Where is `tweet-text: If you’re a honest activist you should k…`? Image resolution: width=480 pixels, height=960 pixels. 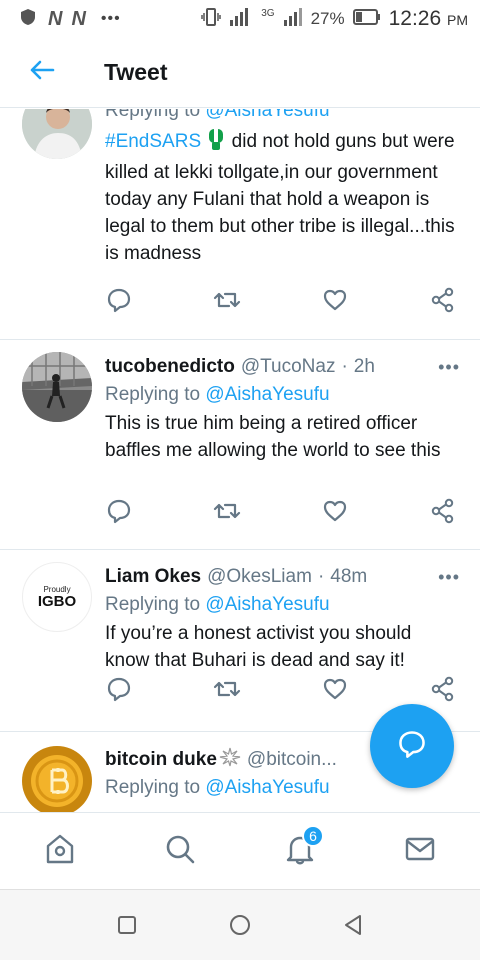
tweet-text: If you’re a honest activist you should k… is located at coordinates (258, 647).